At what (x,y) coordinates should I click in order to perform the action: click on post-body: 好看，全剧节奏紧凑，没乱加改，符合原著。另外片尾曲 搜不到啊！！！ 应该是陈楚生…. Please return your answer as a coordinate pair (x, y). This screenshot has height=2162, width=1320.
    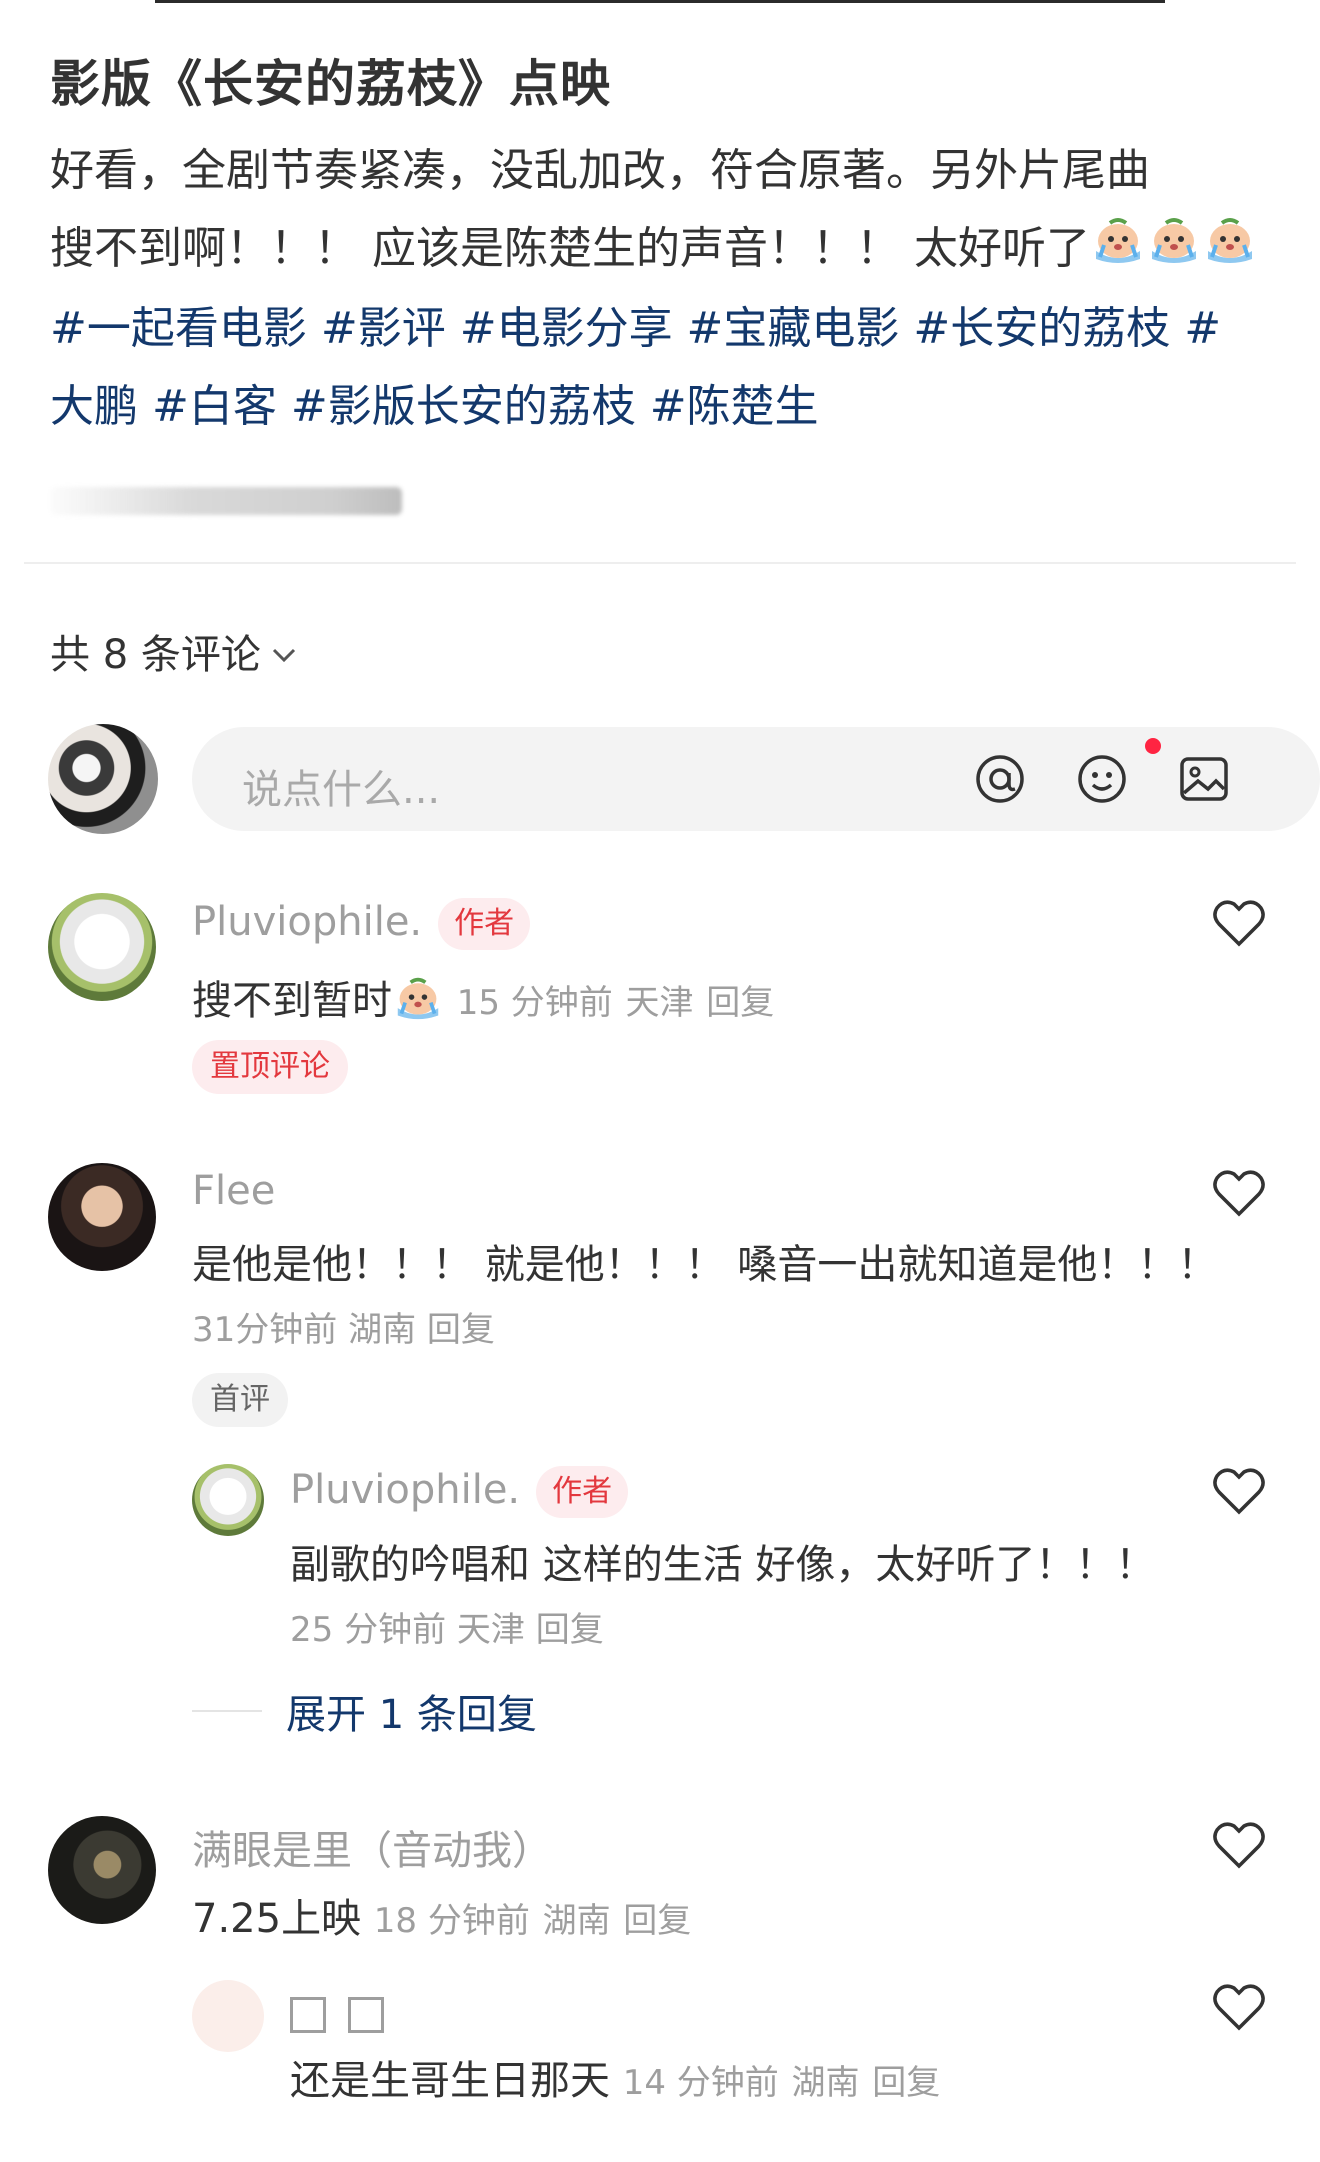
    Looking at the image, I should click on (660, 289).